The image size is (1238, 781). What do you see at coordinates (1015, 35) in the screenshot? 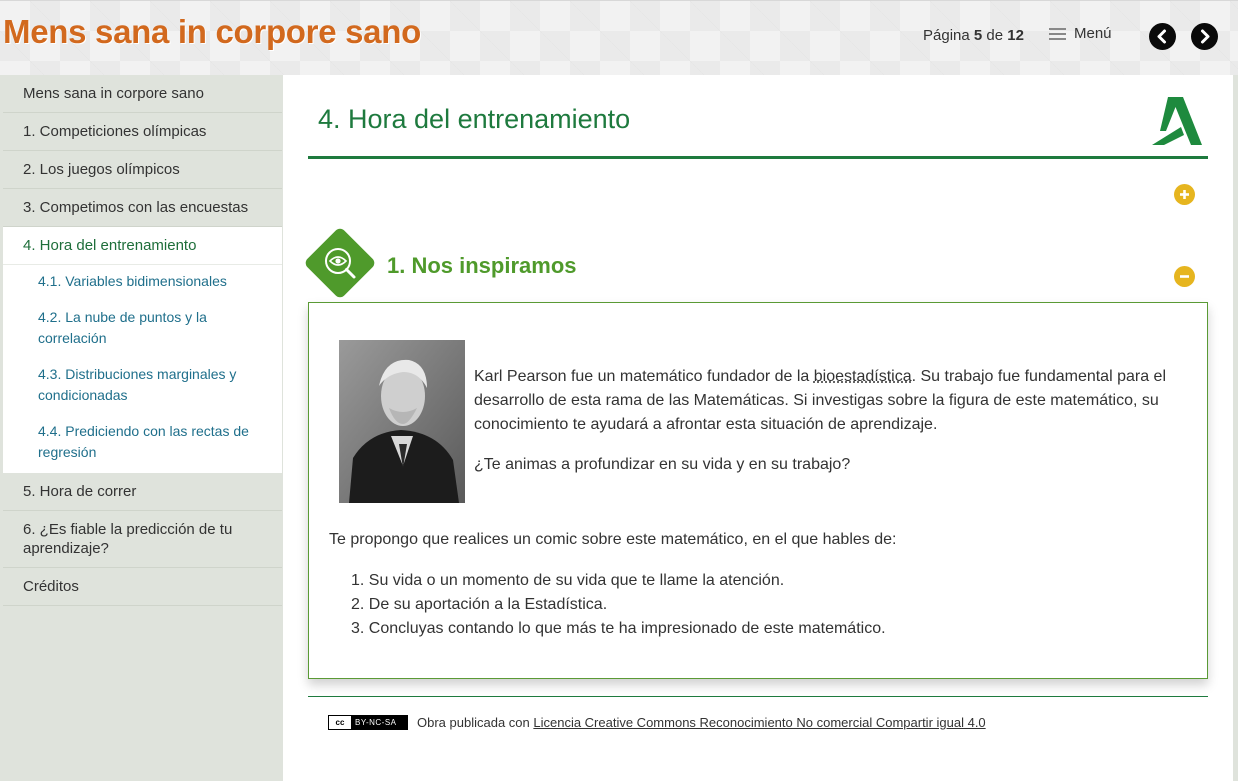
I see `page-total: 12` at bounding box center [1015, 35].